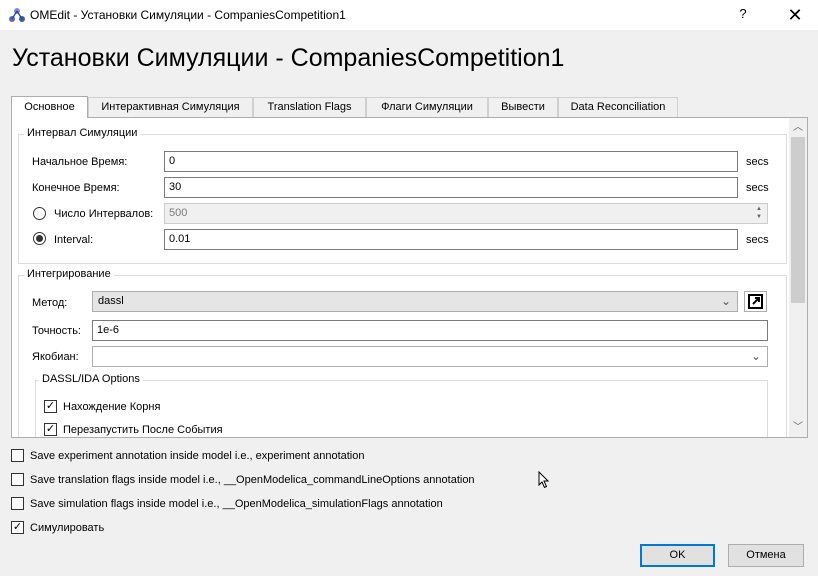 Image resolution: width=818 pixels, height=576 pixels. What do you see at coordinates (39, 213) in the screenshot?
I see `number-of-intervals-radio` at bounding box center [39, 213].